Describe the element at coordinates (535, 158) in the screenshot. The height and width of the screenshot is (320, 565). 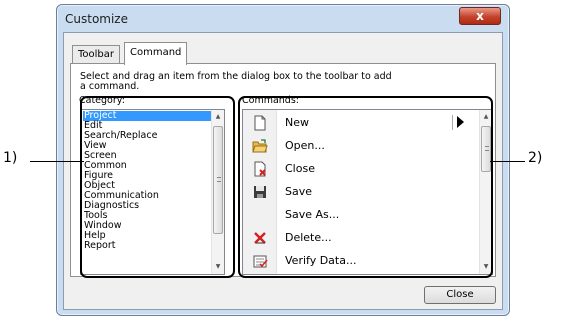
I see `callout-label-2: 2)` at that location.